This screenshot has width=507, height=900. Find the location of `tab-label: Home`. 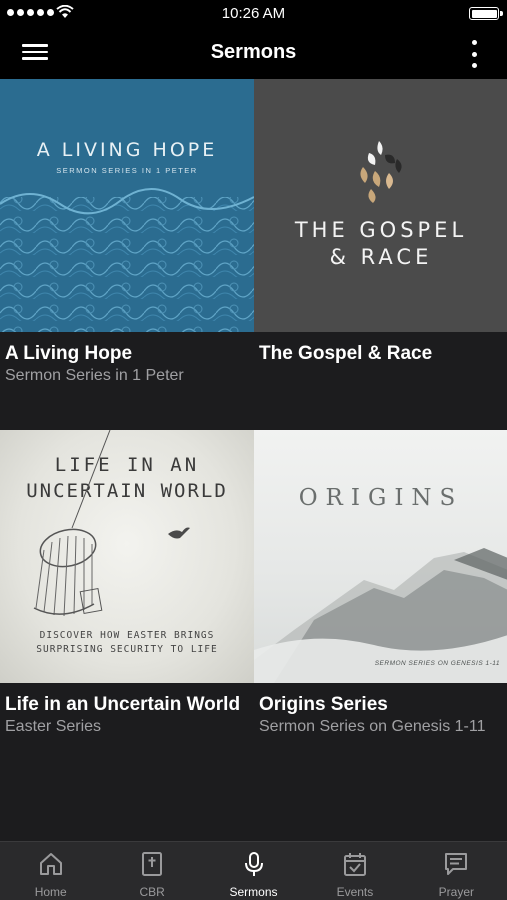

tab-label: Home is located at coordinates (50, 892).